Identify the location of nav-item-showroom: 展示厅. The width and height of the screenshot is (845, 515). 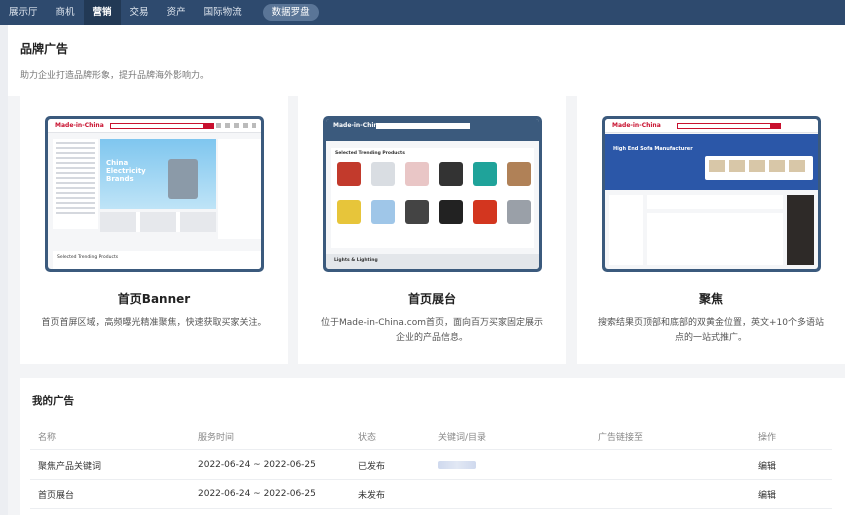
(23, 12).